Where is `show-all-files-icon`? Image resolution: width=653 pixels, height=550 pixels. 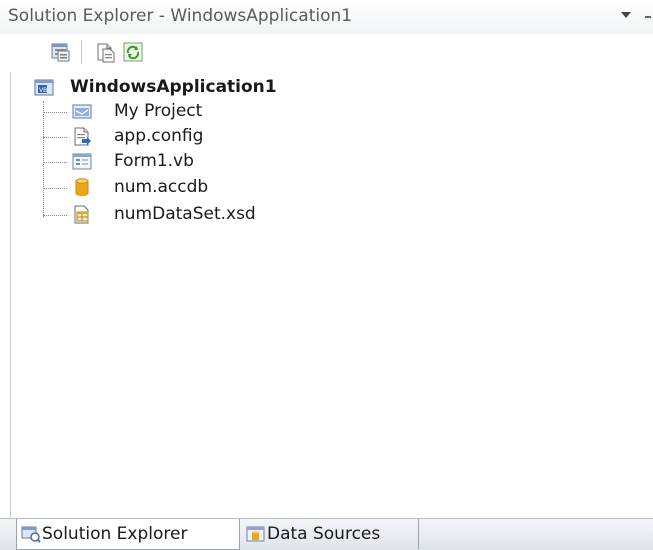 show-all-files-icon is located at coordinates (106, 53).